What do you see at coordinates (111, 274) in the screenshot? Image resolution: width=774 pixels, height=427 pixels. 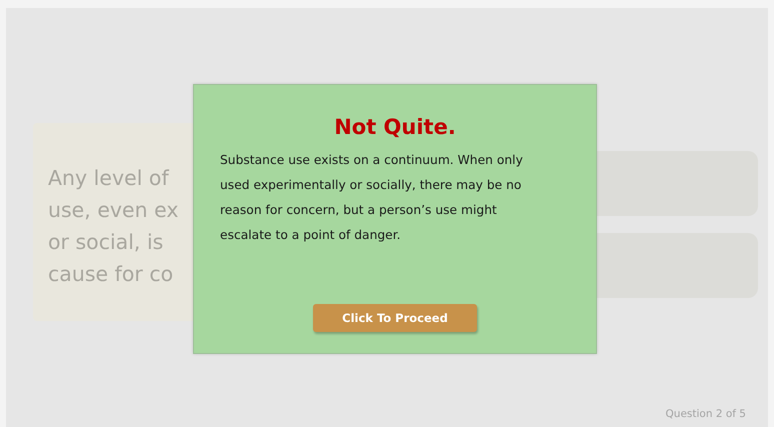 I see `question-text: cause for co` at bounding box center [111, 274].